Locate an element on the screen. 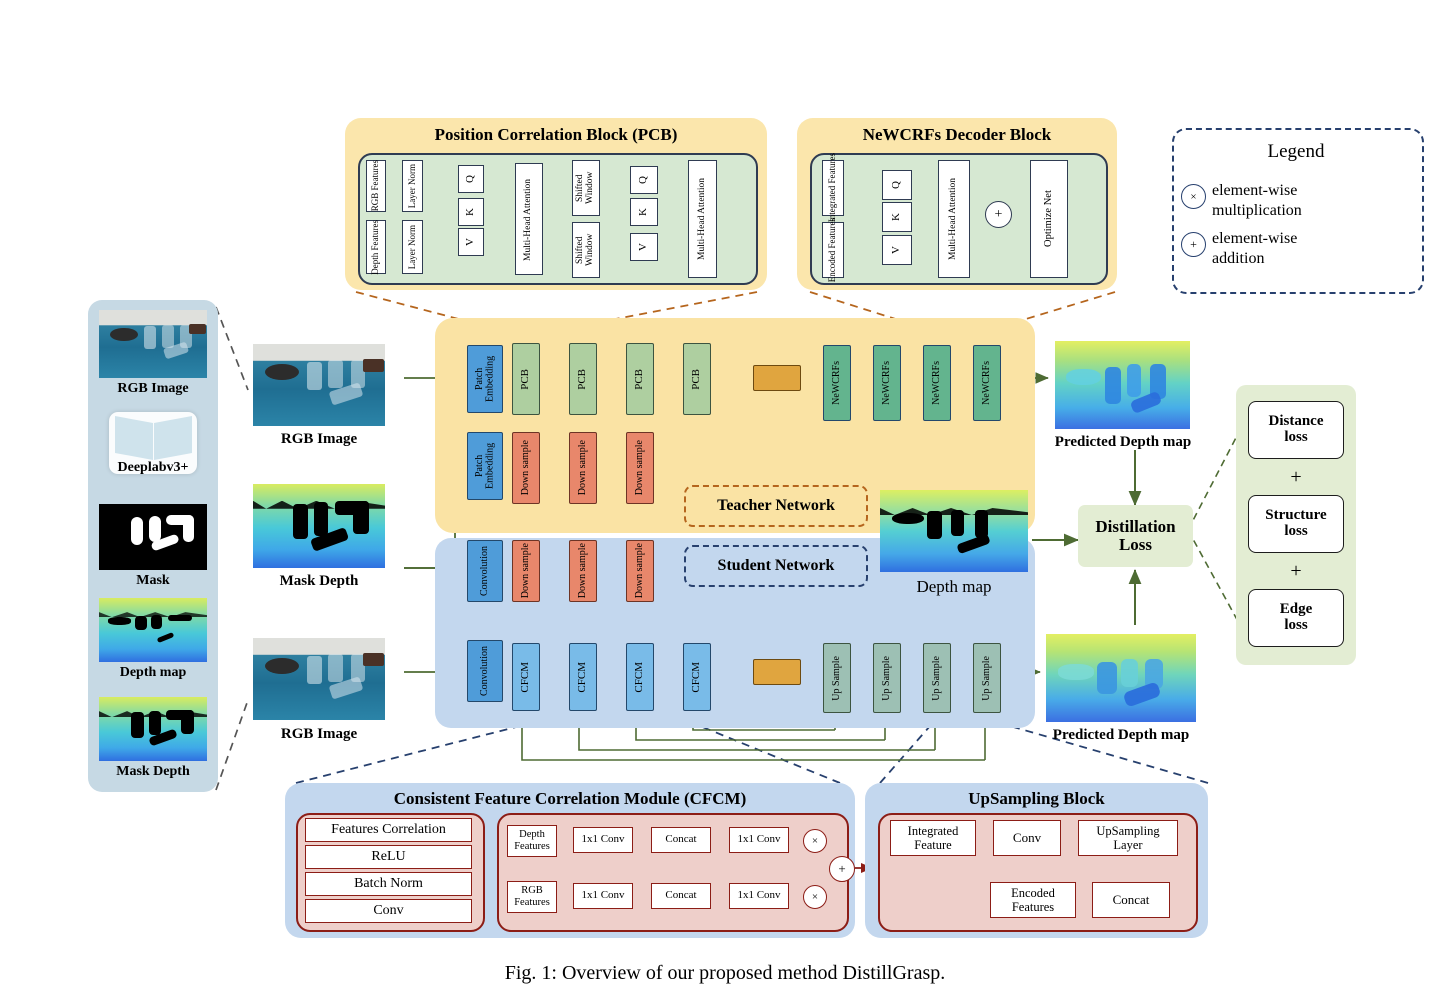 This screenshot has height=1004, width=1450. teacher-network-badge-label: Teacher Network is located at coordinates (776, 505).